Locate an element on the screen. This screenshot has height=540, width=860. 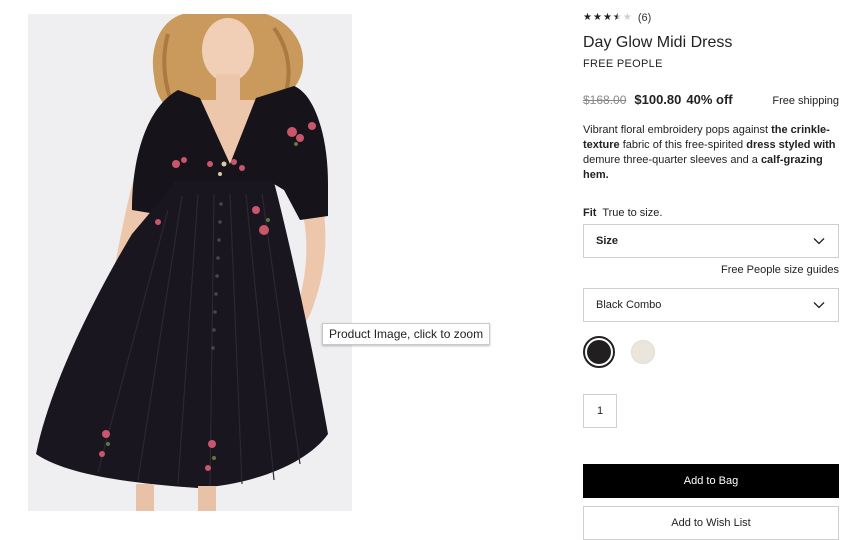
swatch-ivory is located at coordinates (643, 352).